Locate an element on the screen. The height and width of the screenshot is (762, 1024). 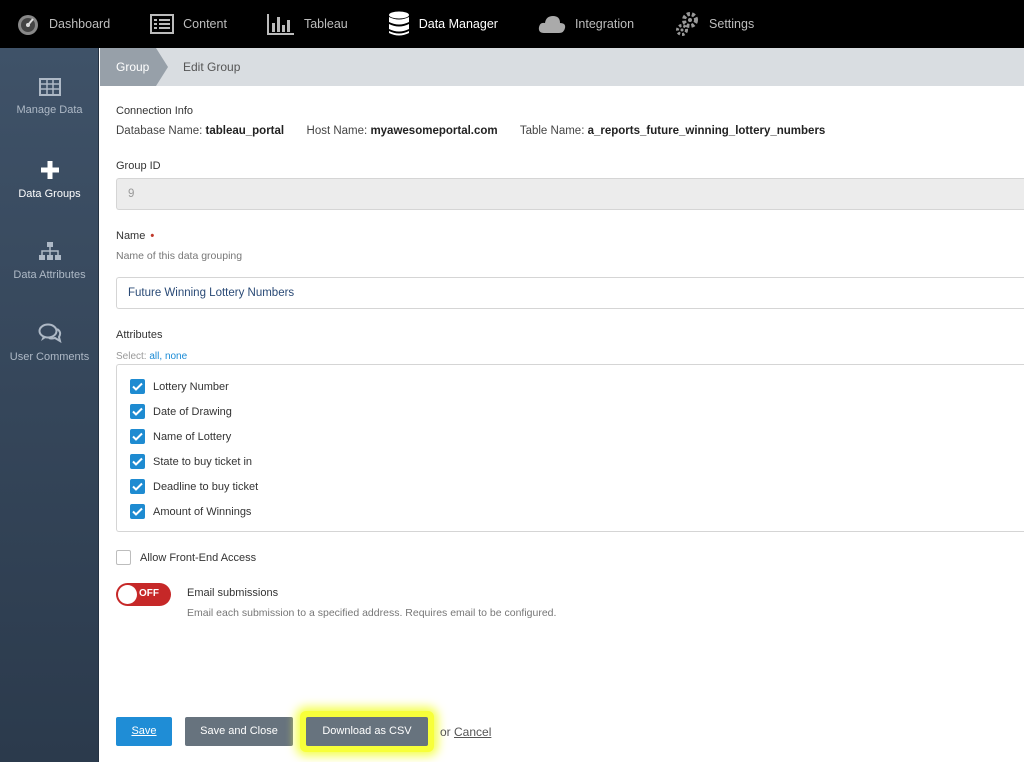
or-cancel: or Cancel is located at coordinates (465, 732).